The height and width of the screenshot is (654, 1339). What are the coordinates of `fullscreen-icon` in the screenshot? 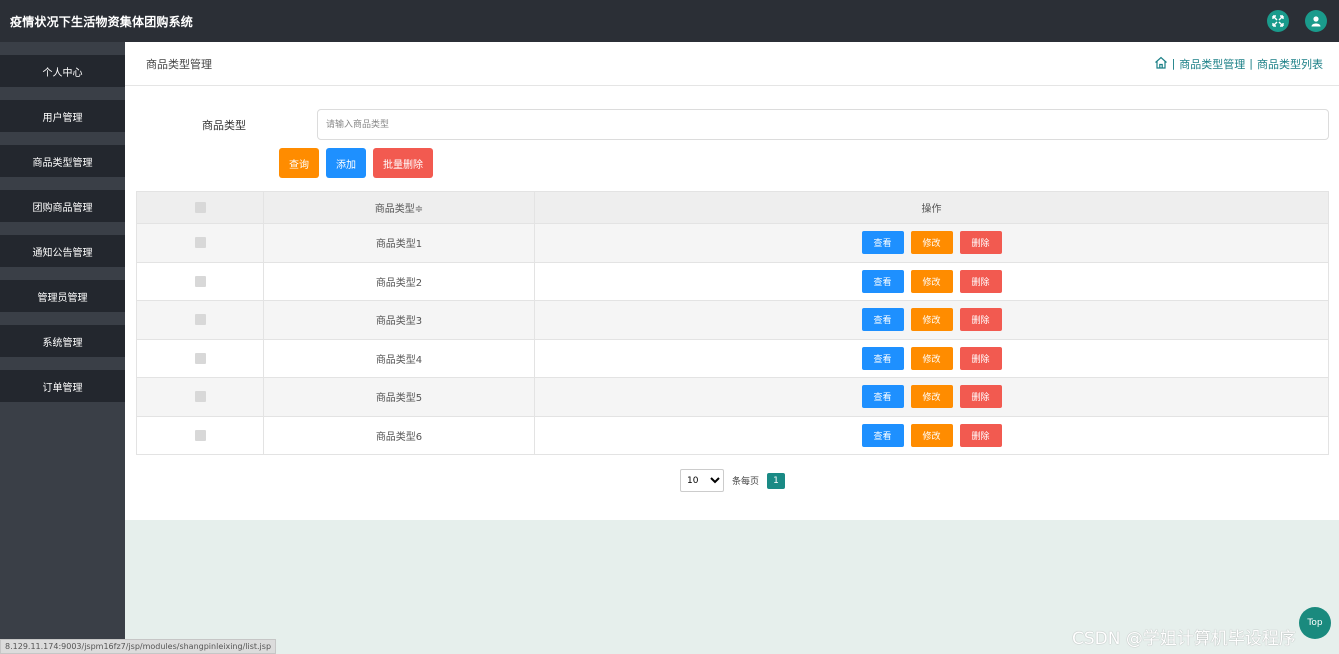 It's located at (1278, 21).